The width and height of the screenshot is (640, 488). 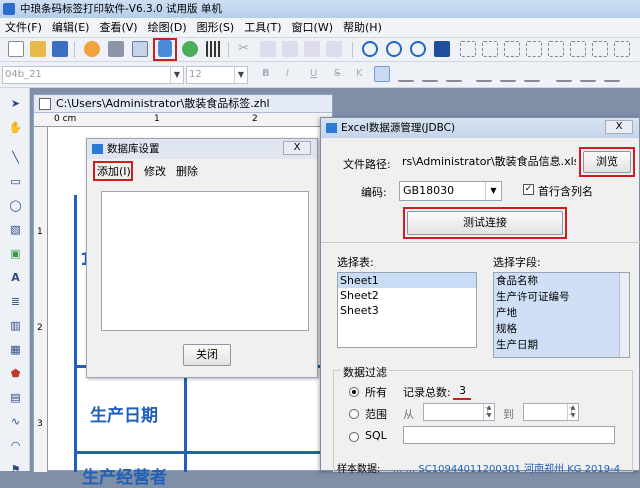 What do you see at coordinates (16, 49) in the screenshot?
I see `new-file-icon` at bounding box center [16, 49].